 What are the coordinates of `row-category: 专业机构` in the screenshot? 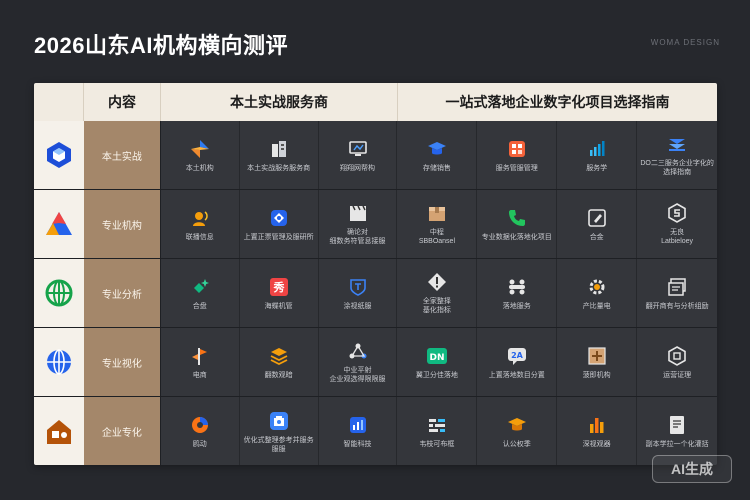 It's located at (122, 224).